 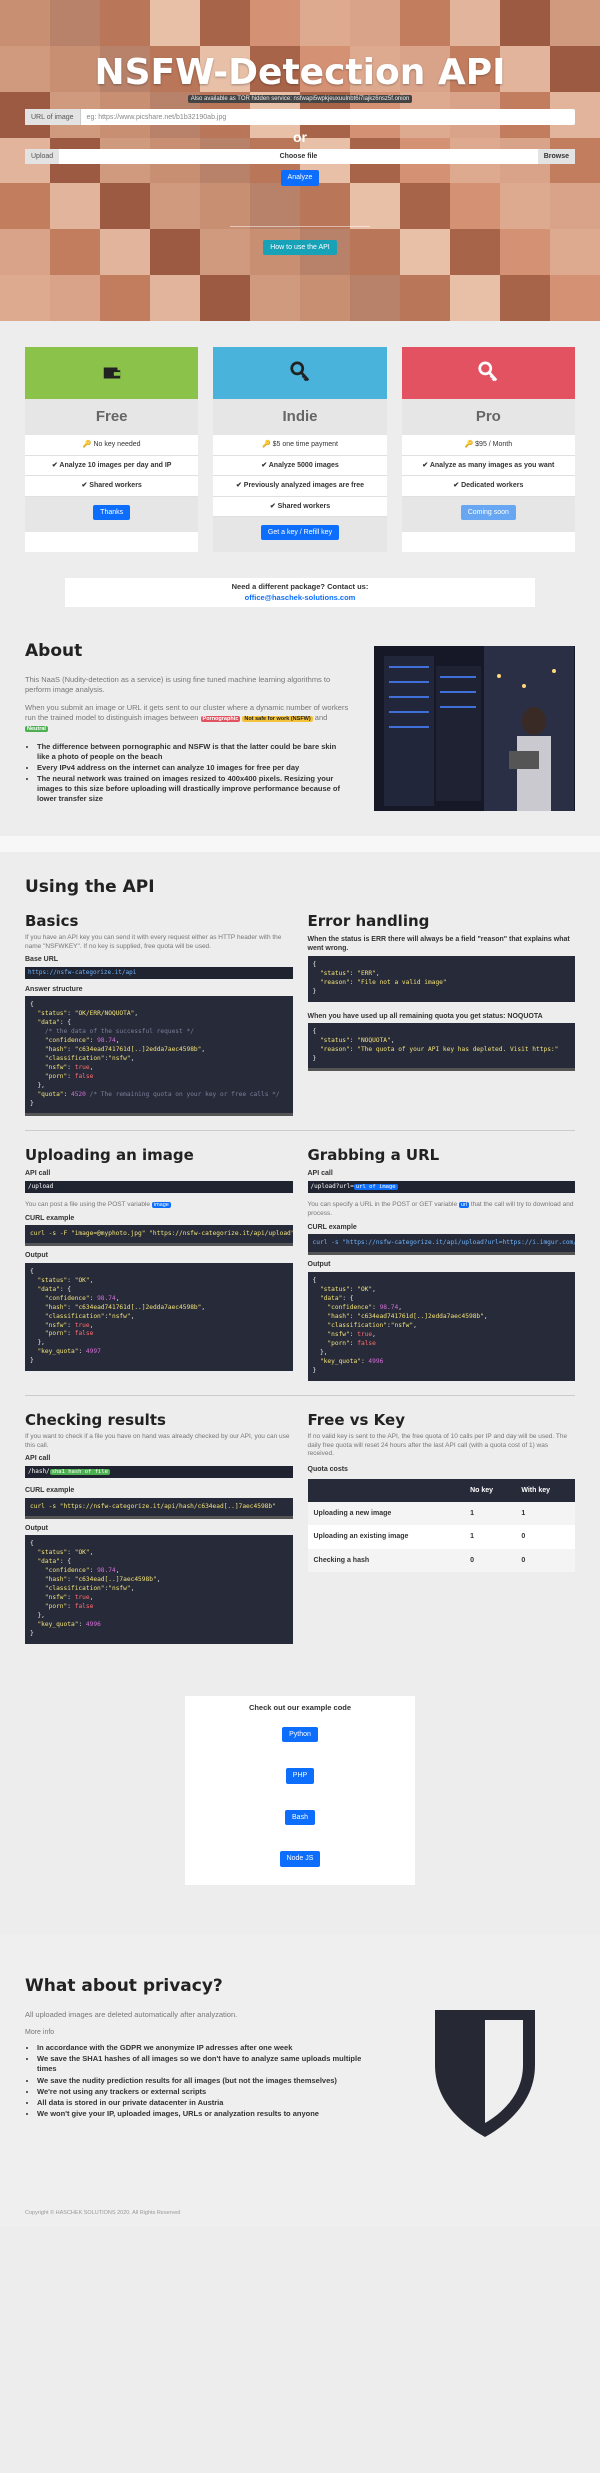 I want to click on upload-input-group: Upload Choose file Browse, so click(x=300, y=157).